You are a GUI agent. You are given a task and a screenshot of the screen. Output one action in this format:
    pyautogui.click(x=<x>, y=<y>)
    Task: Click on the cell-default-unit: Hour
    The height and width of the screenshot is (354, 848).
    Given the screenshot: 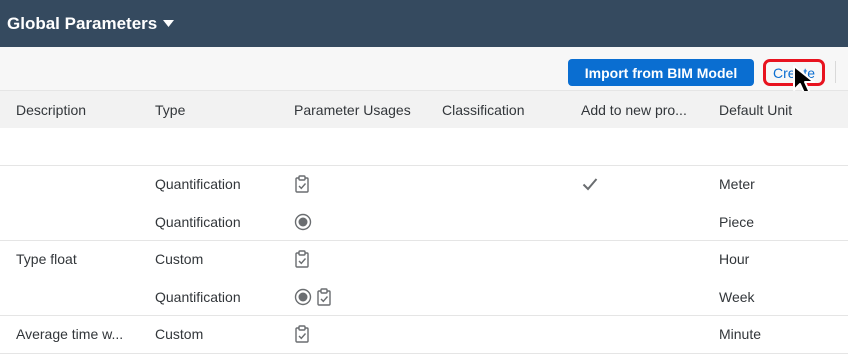 What is the action you would take?
    pyautogui.click(x=734, y=259)
    